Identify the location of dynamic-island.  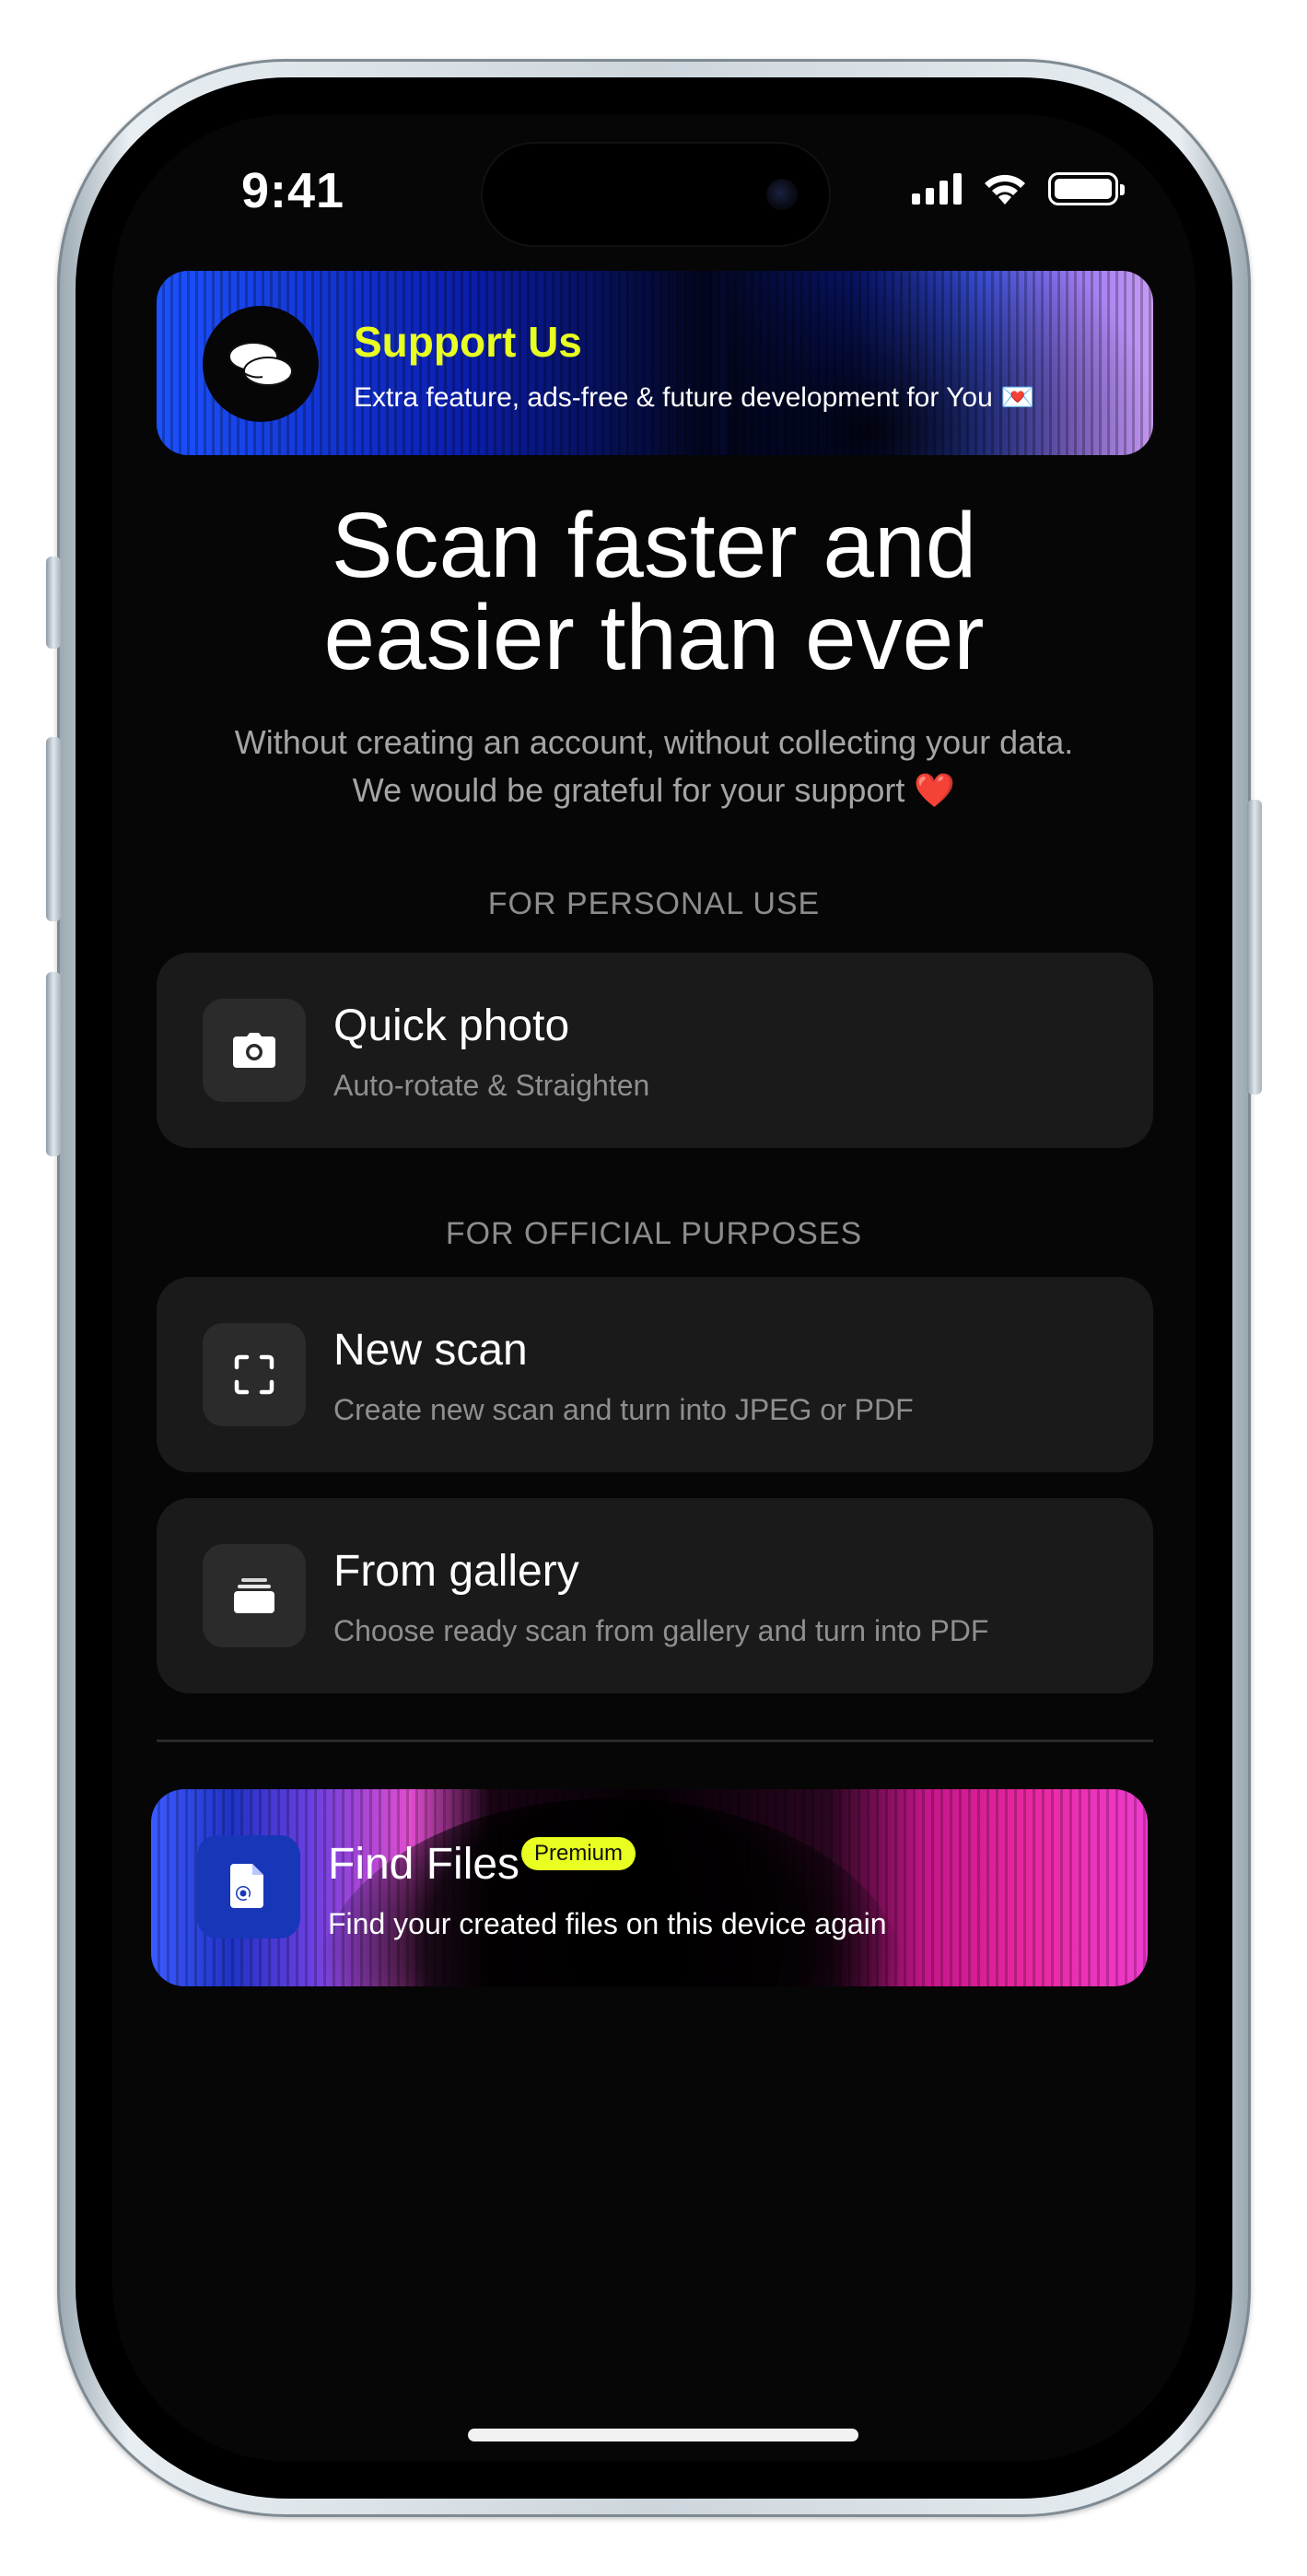
(656, 195).